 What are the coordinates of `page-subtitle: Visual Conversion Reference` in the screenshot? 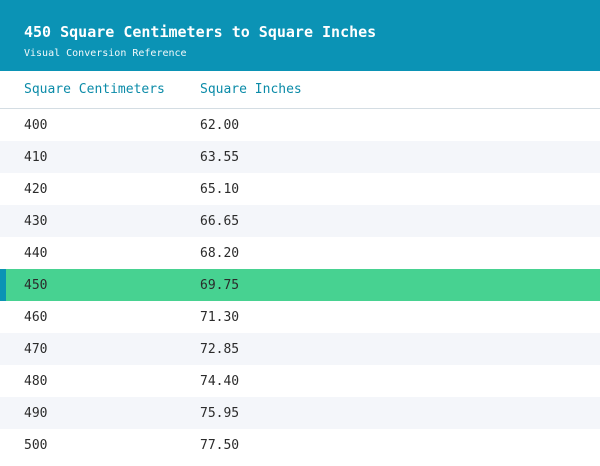 It's located at (105, 53).